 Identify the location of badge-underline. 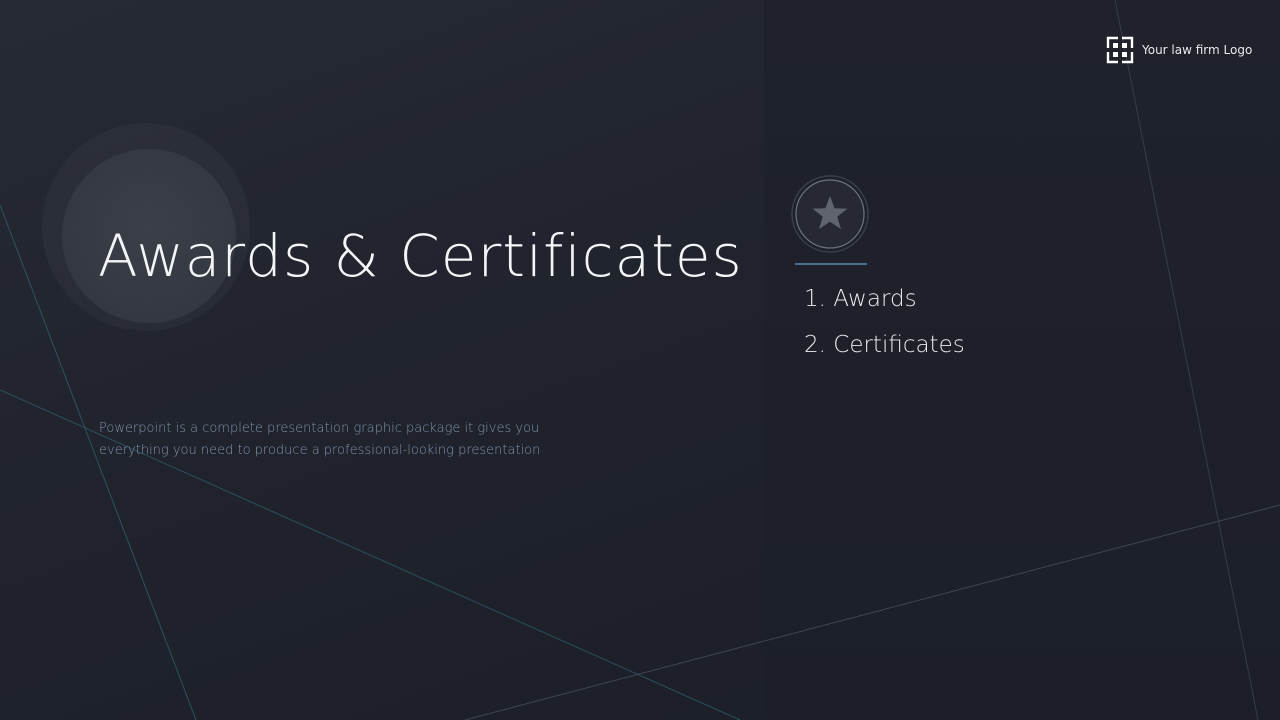
(831, 264).